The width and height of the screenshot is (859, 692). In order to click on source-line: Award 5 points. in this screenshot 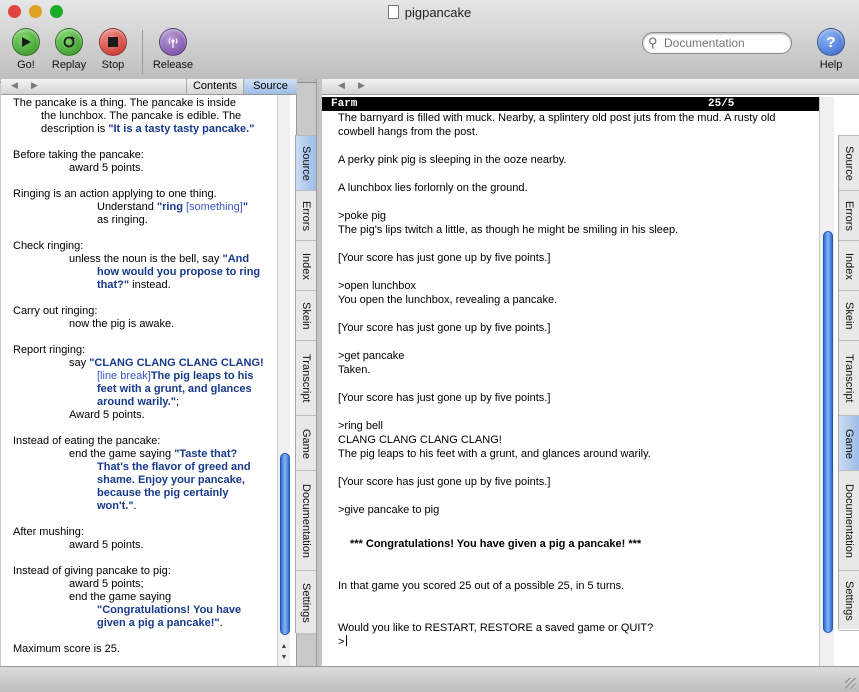, I will do `click(107, 415)`.